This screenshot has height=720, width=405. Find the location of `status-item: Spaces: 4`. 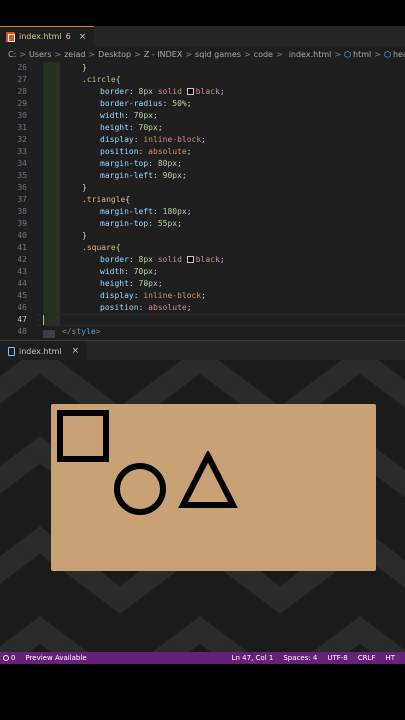

status-item: Spaces: 4 is located at coordinates (300, 658).